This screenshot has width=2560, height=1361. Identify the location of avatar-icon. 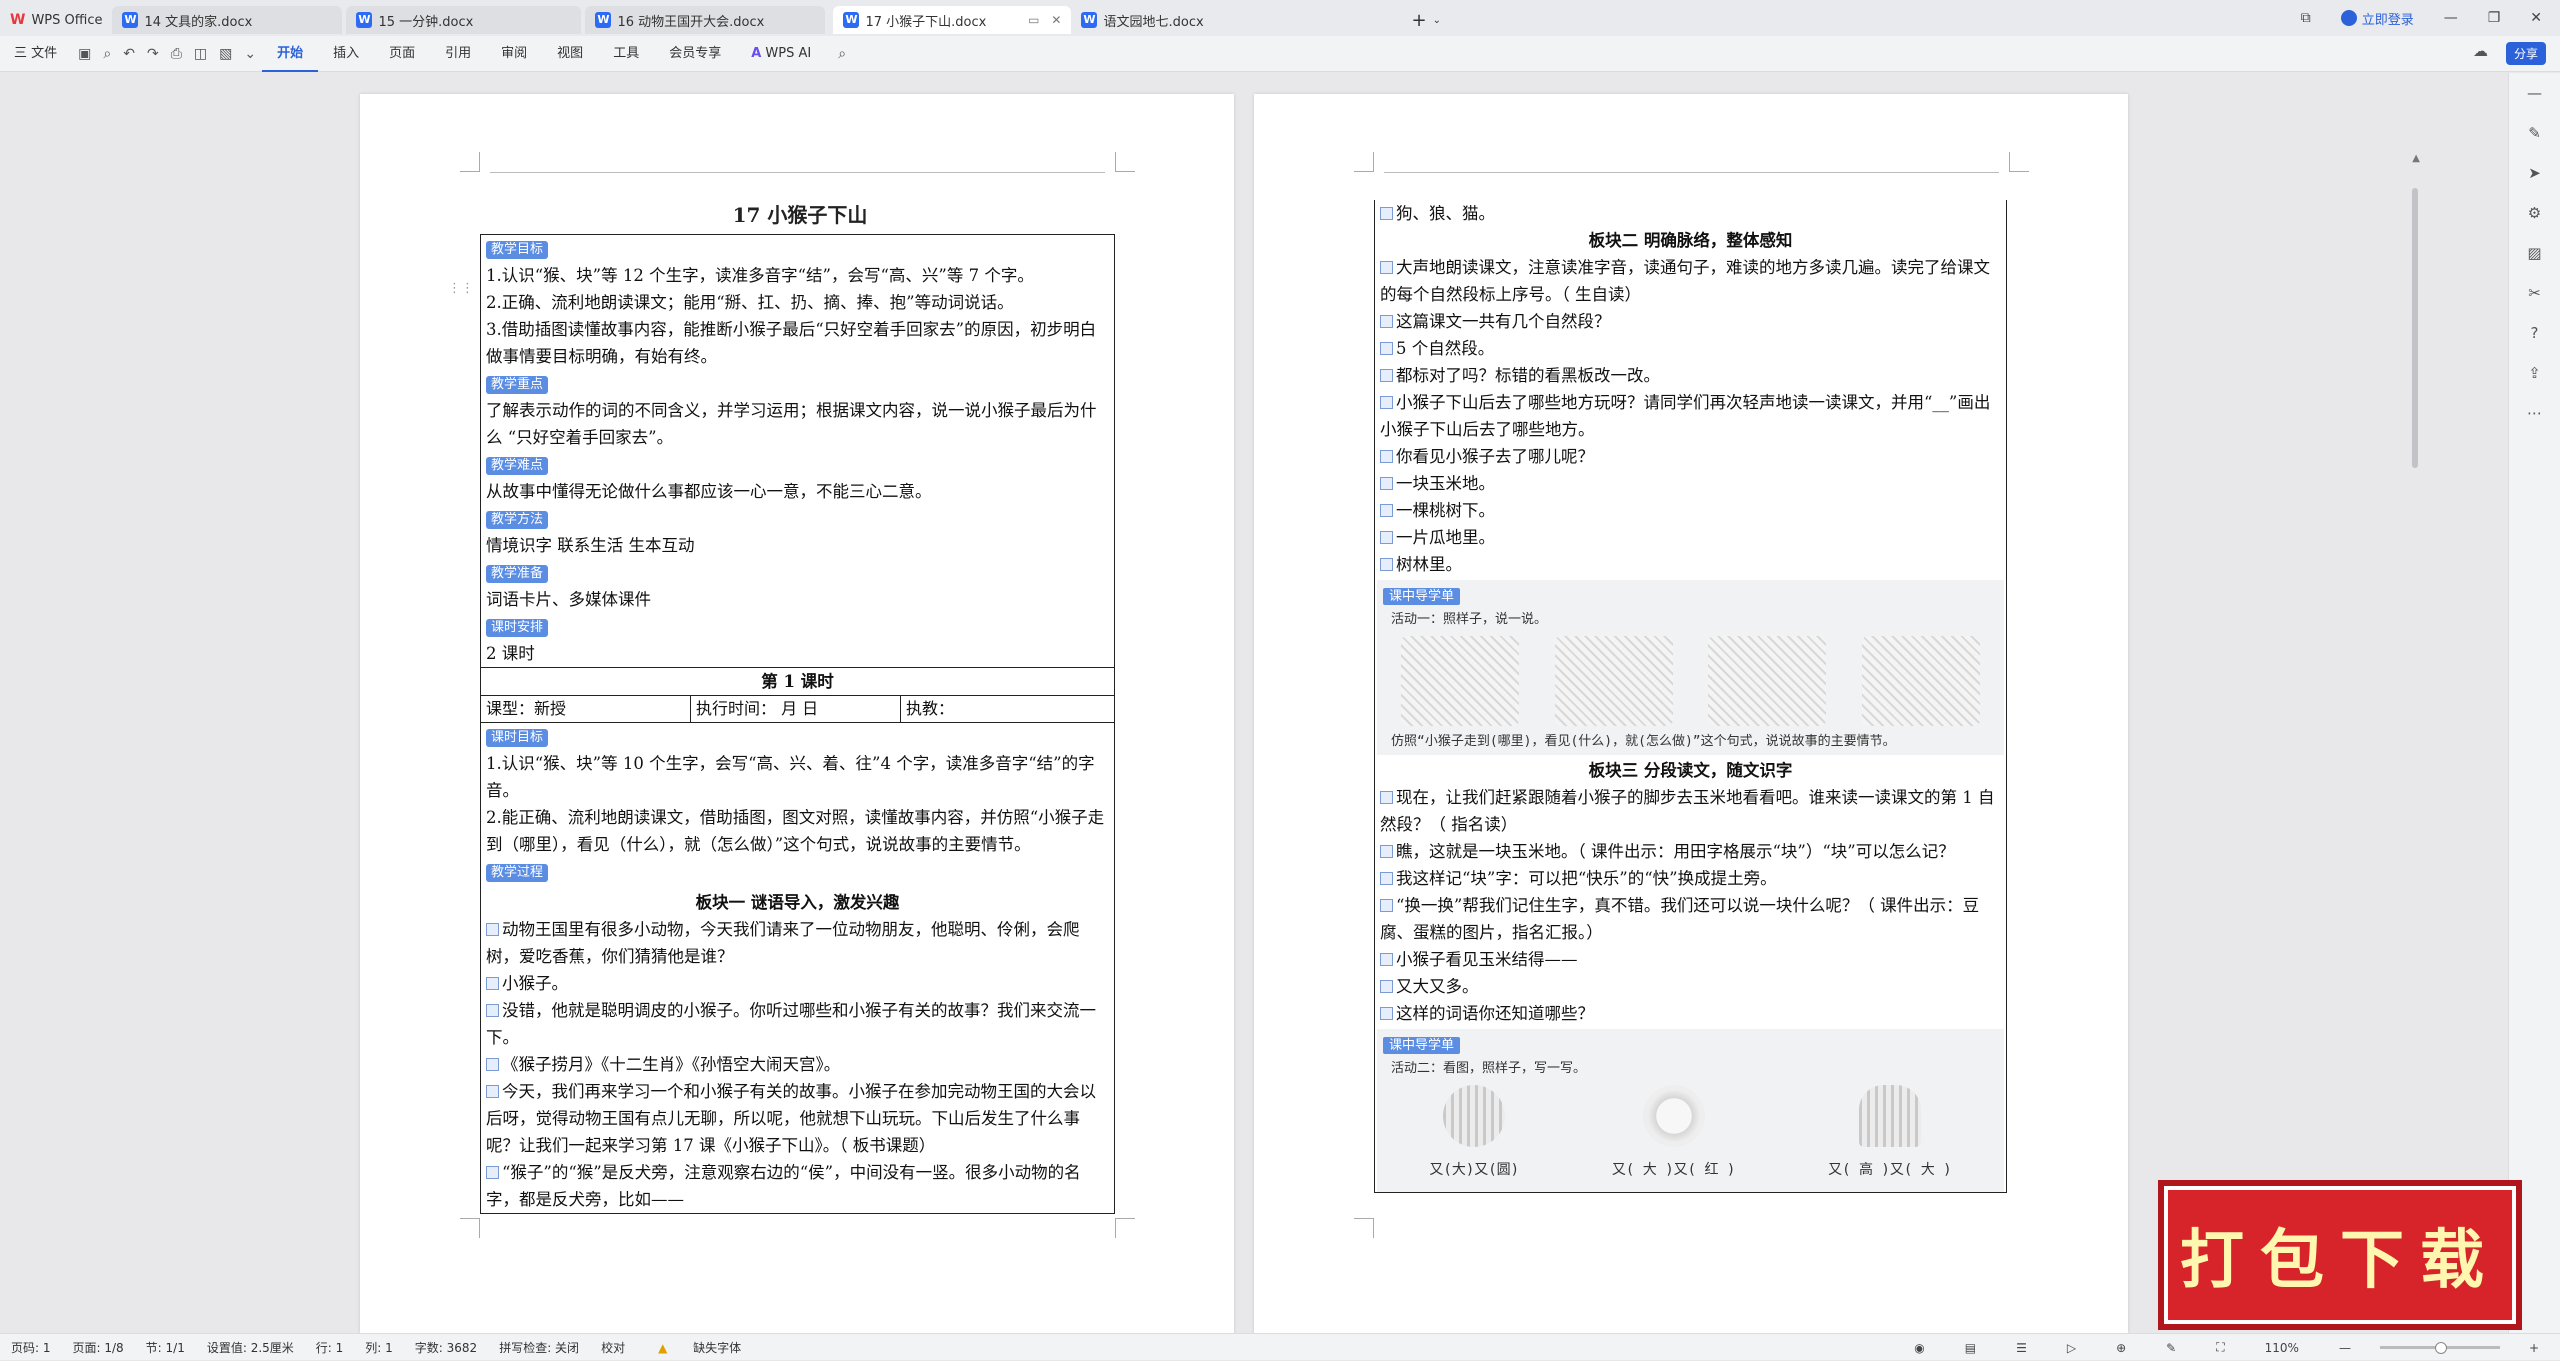
(2348, 18).